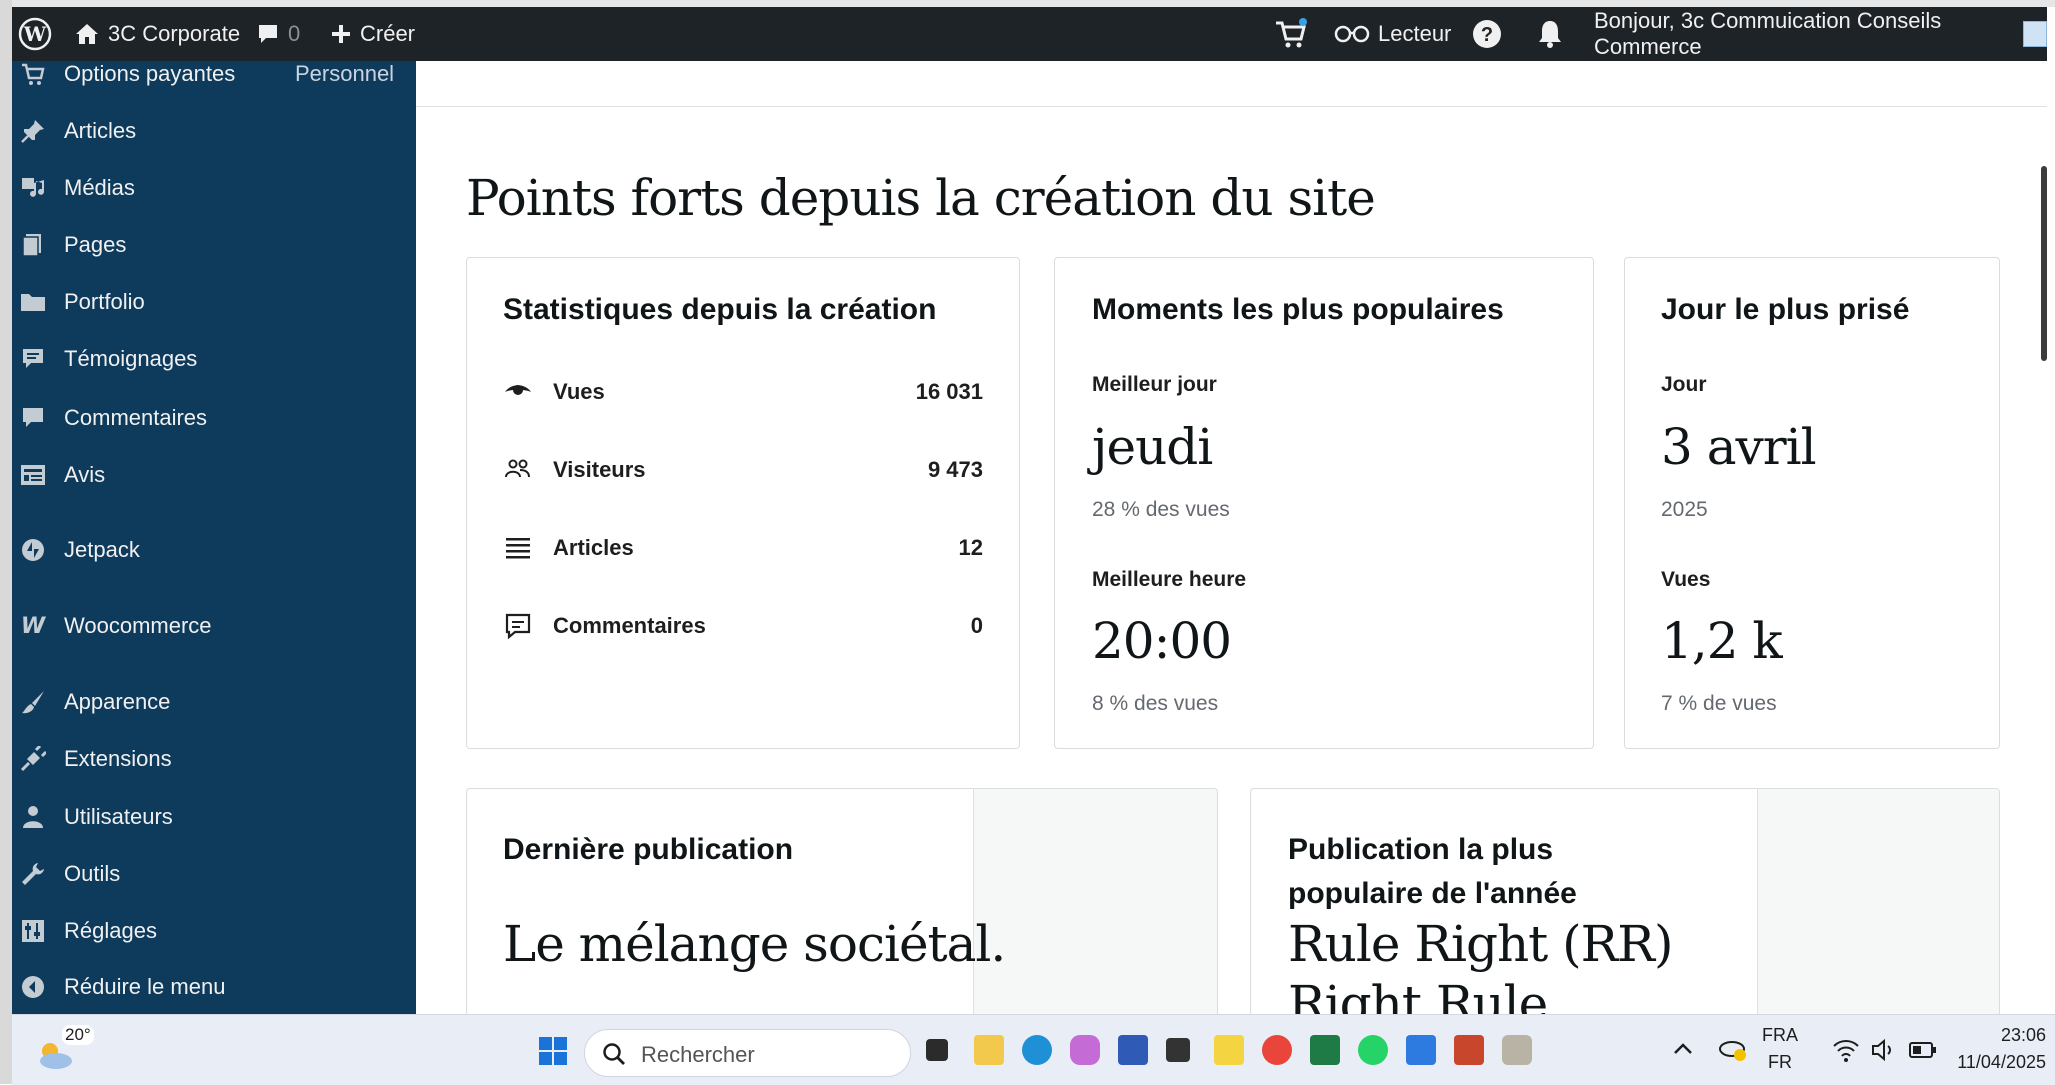  What do you see at coordinates (1229, 1050) in the screenshot?
I see `folder-app-icon` at bounding box center [1229, 1050].